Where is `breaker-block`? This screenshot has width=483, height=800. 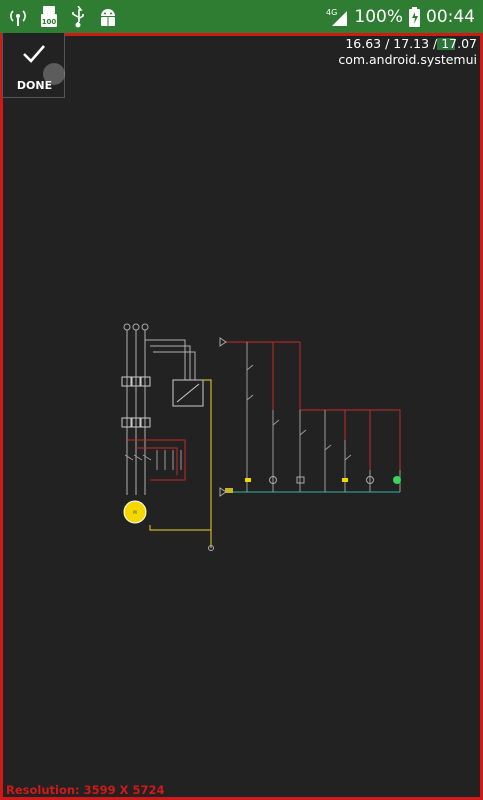
breaker-block is located at coordinates (162, 402).